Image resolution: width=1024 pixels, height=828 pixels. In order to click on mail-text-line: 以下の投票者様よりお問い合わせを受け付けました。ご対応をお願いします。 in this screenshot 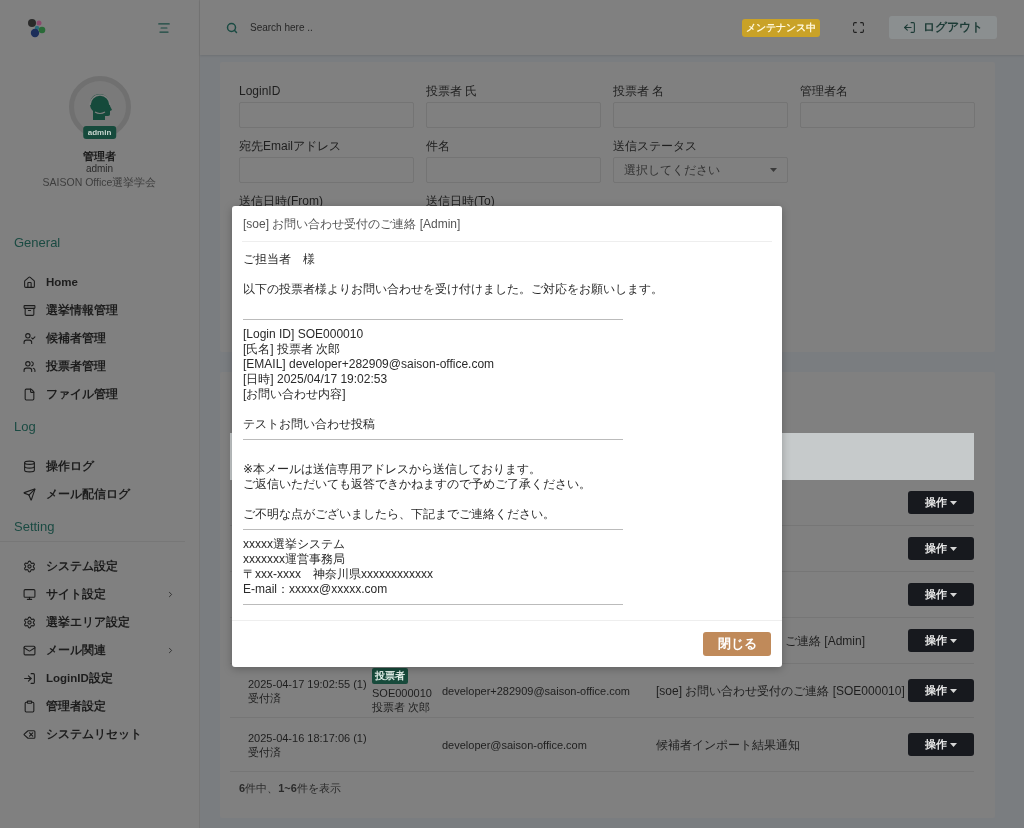, I will do `click(453, 289)`.